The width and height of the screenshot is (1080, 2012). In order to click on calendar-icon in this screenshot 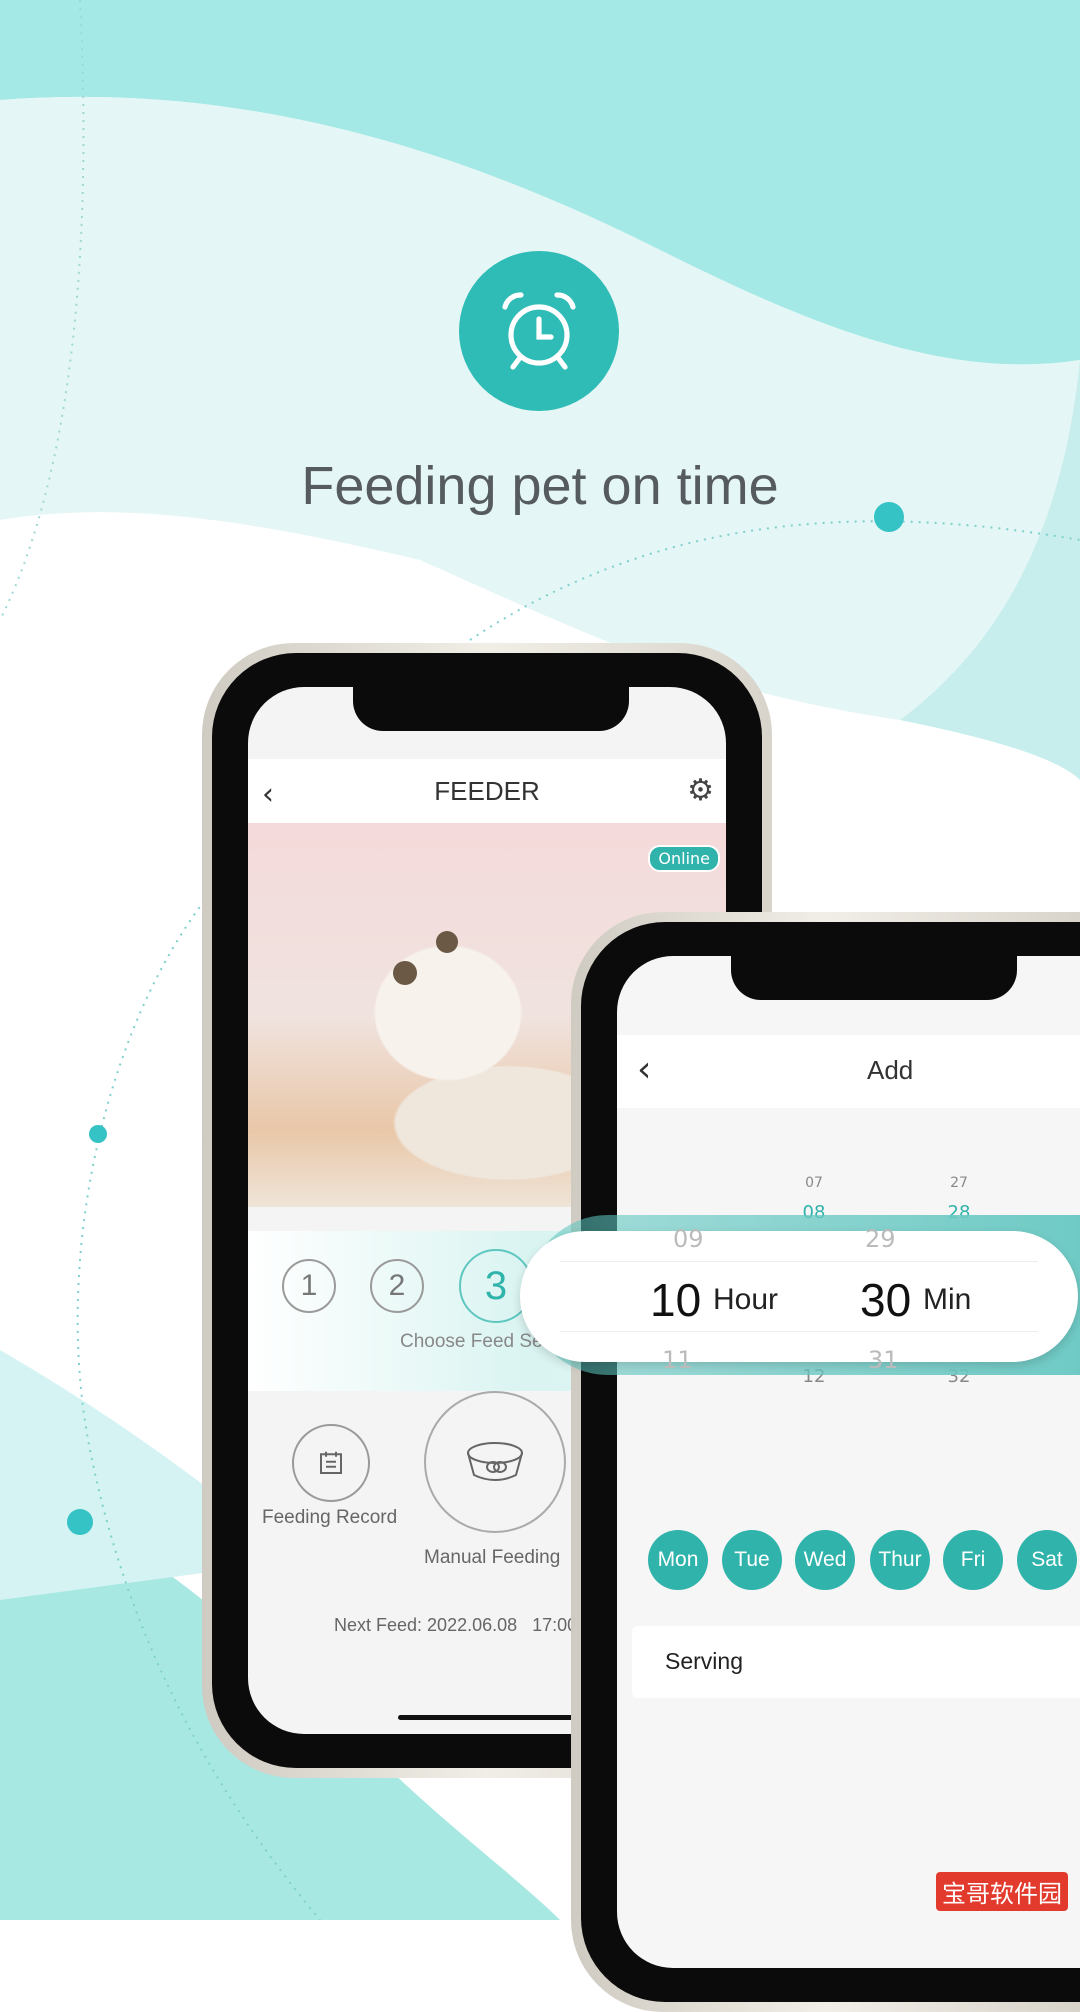, I will do `click(331, 1462)`.